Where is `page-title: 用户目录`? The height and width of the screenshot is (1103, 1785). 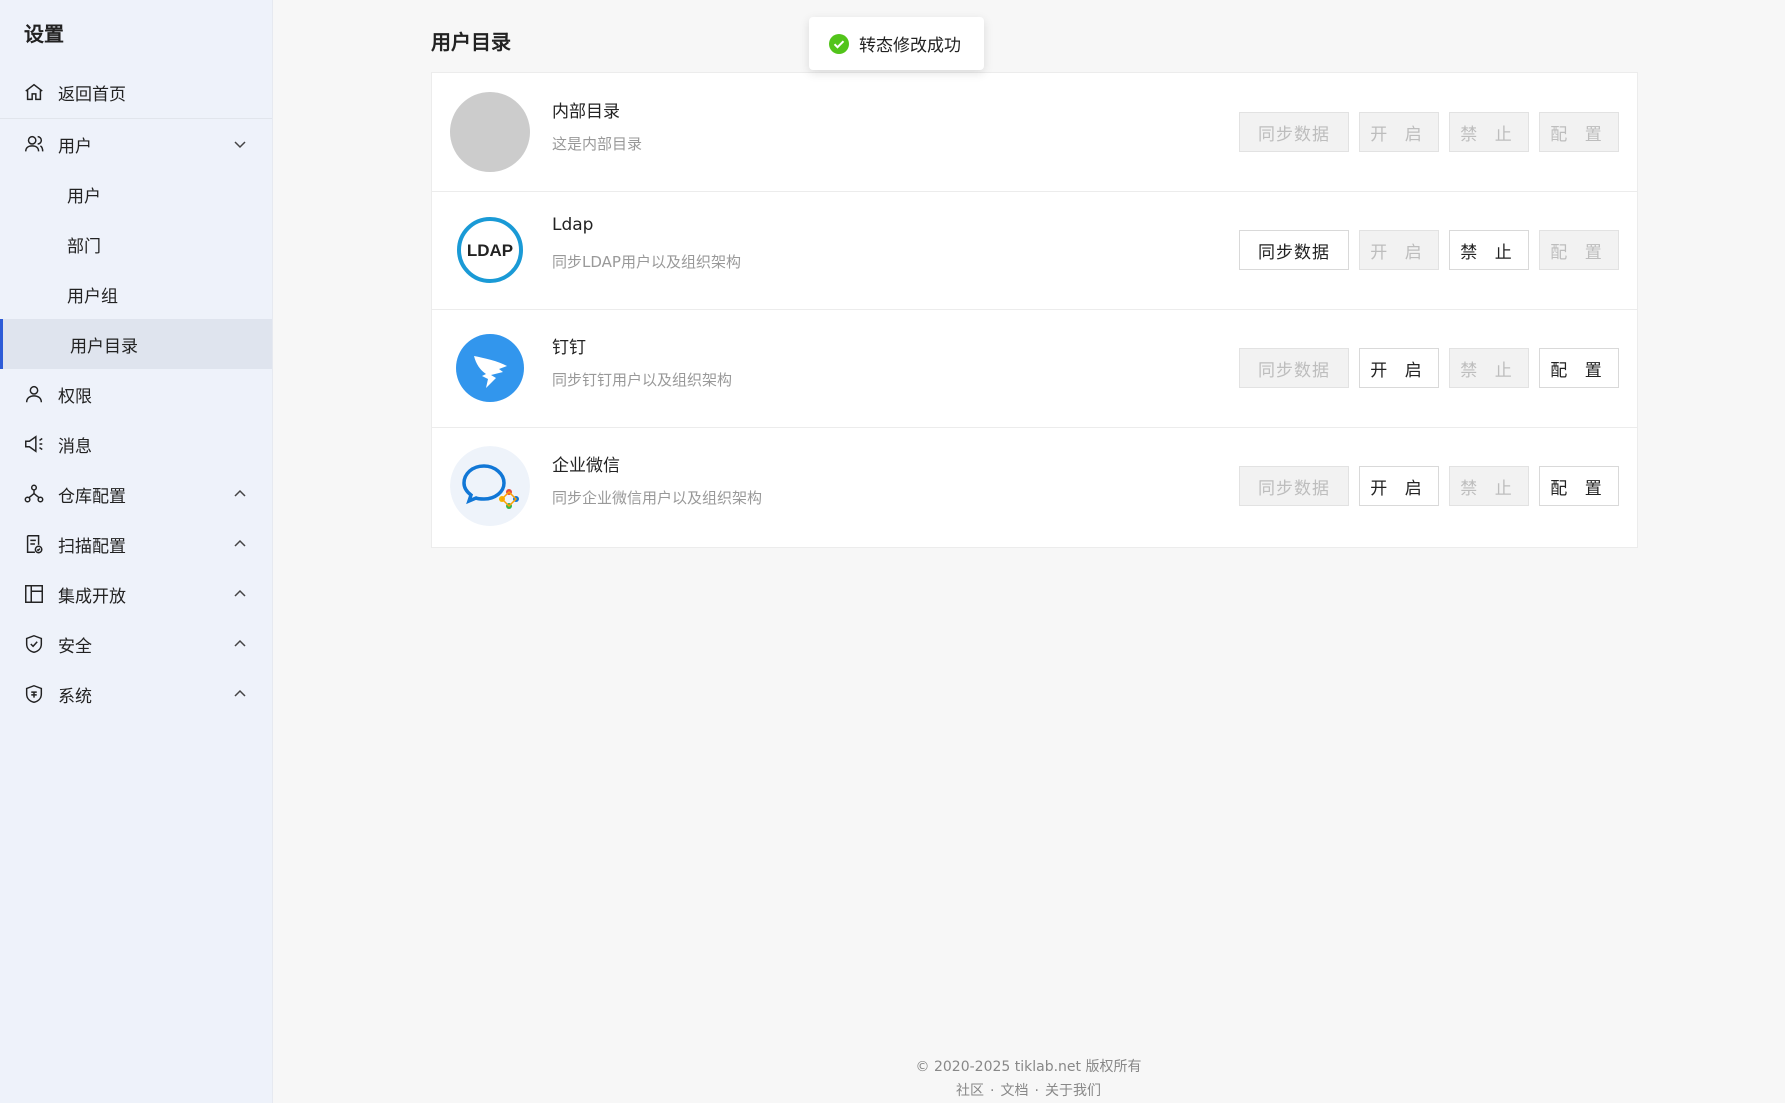
page-title: 用户目录 is located at coordinates (471, 42).